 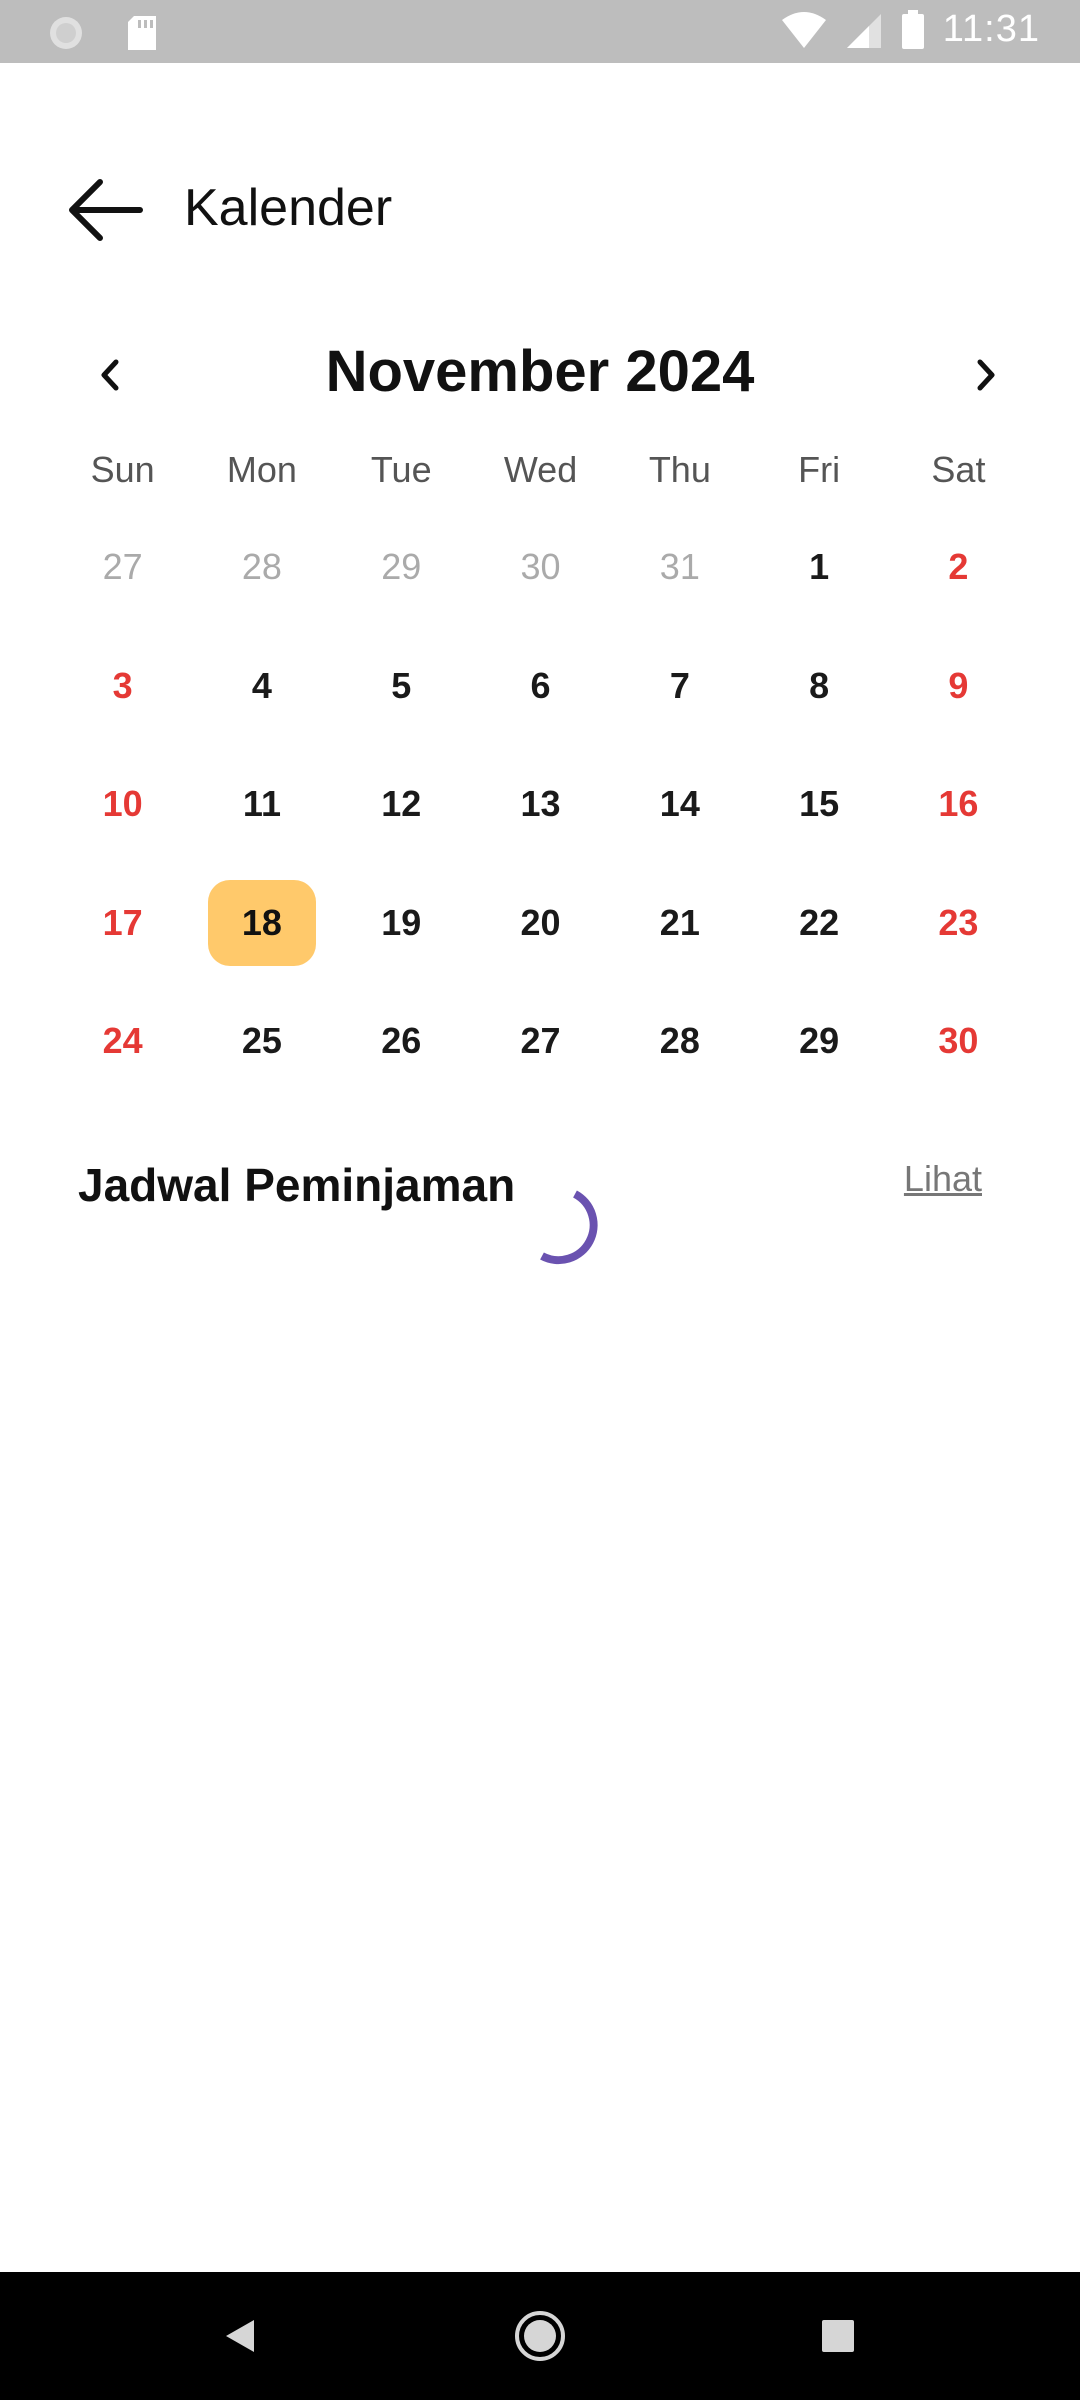 I want to click on next-month-button, so click(x=985, y=375).